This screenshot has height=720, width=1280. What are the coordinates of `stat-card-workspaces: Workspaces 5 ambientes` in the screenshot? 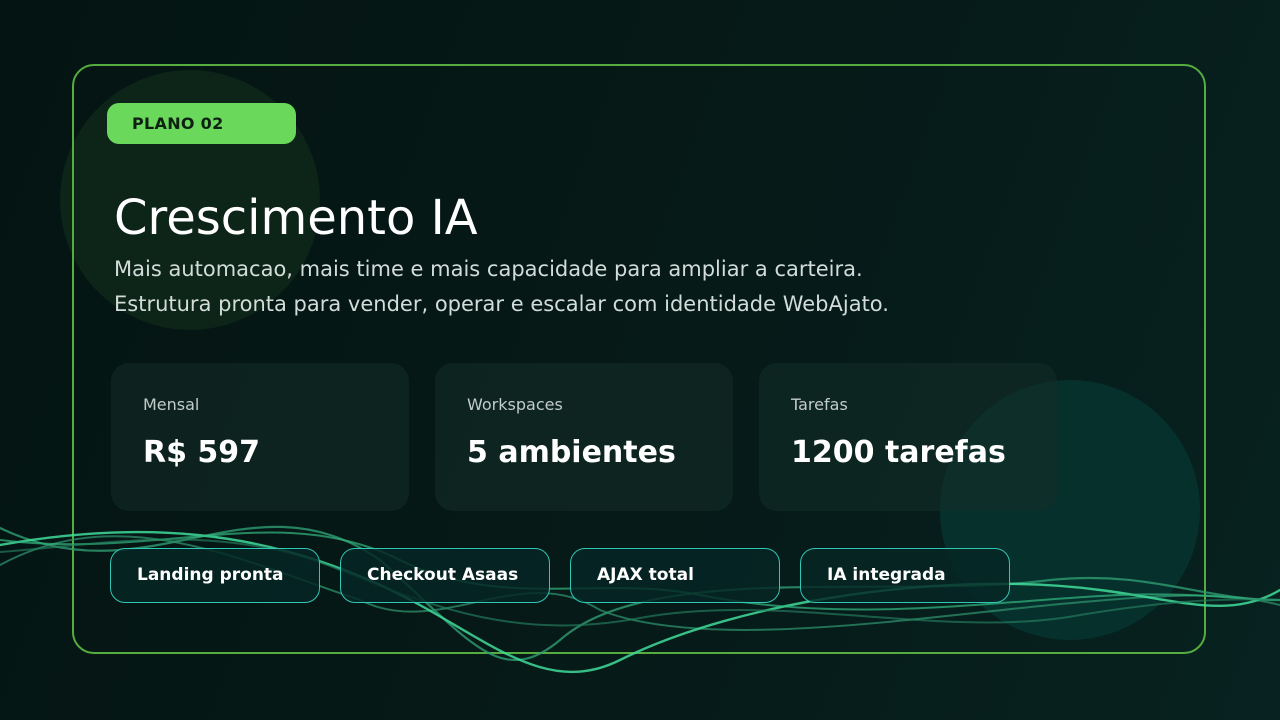 It's located at (584, 437).